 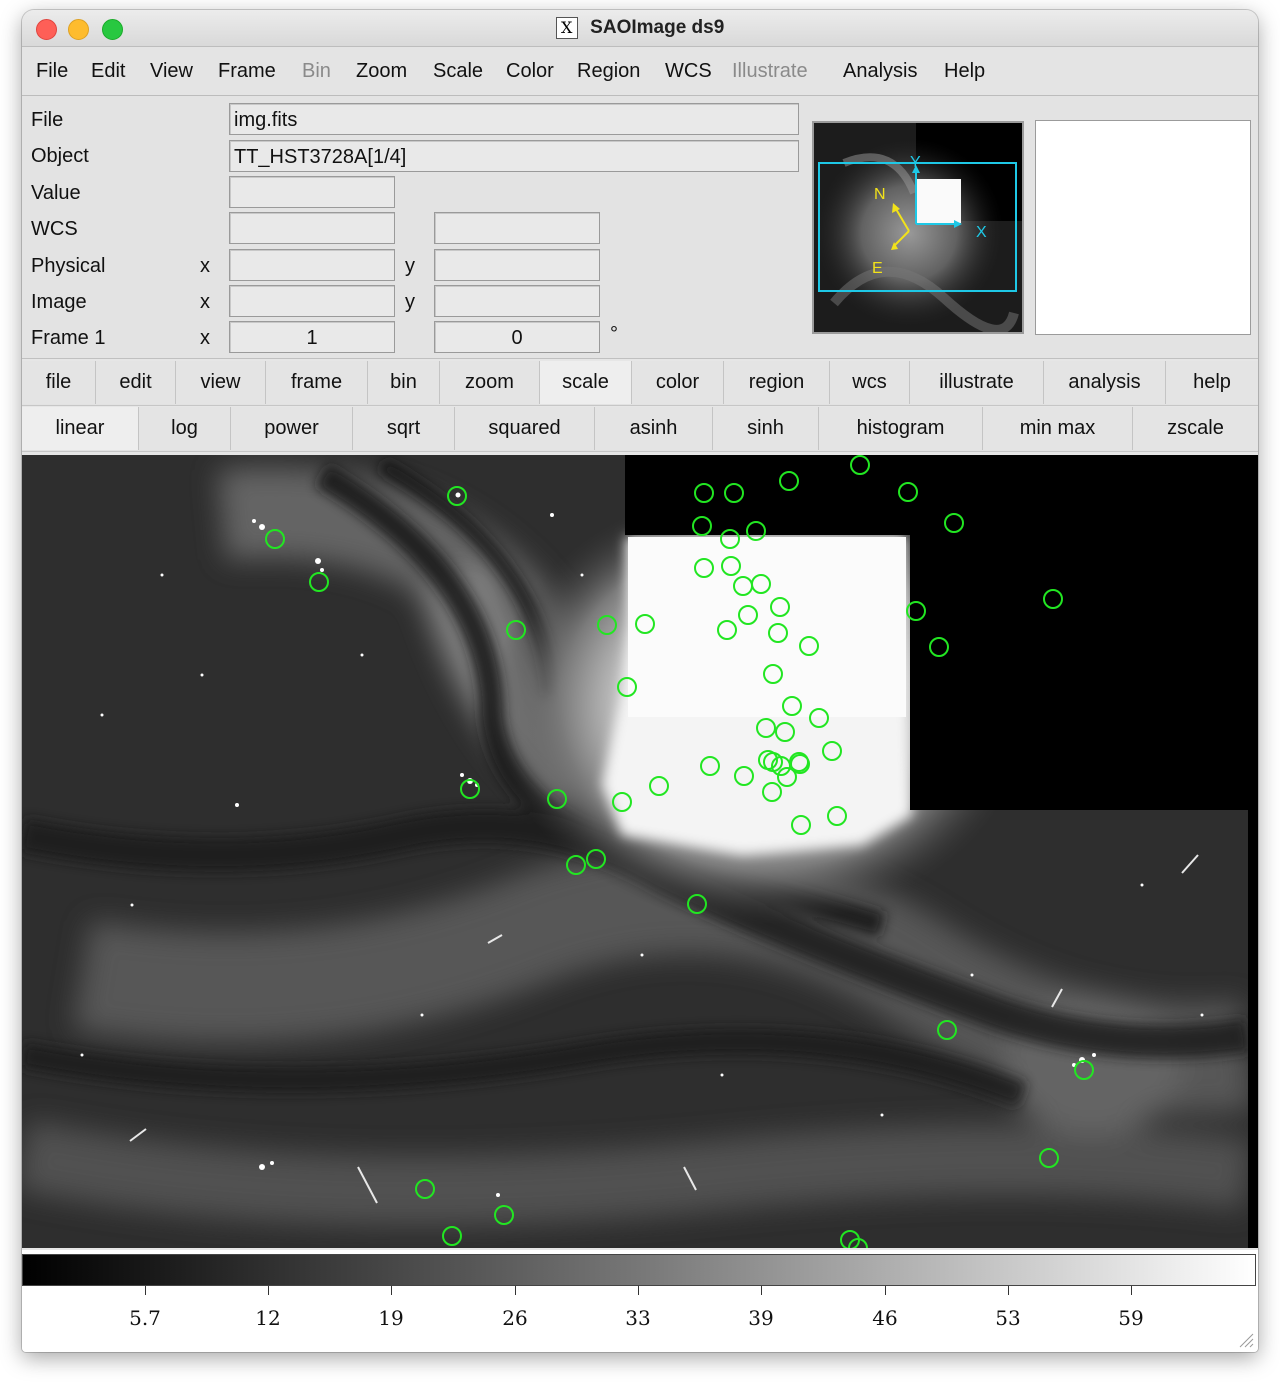 What do you see at coordinates (292, 428) in the screenshot?
I see `scale-power: power` at bounding box center [292, 428].